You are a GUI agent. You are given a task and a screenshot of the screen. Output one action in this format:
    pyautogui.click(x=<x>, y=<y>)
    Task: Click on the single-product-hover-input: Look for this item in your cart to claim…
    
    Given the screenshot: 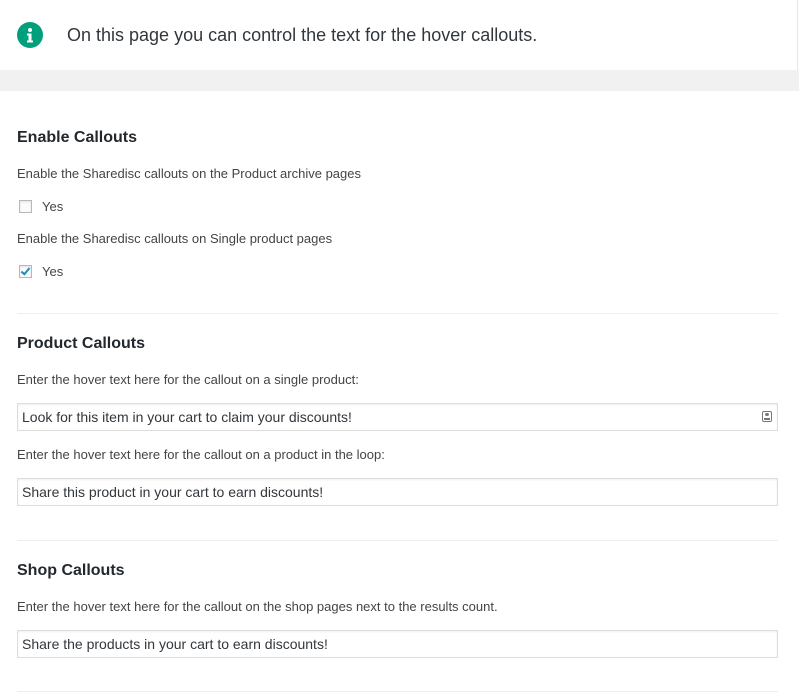 What is the action you would take?
    pyautogui.click(x=397, y=417)
    